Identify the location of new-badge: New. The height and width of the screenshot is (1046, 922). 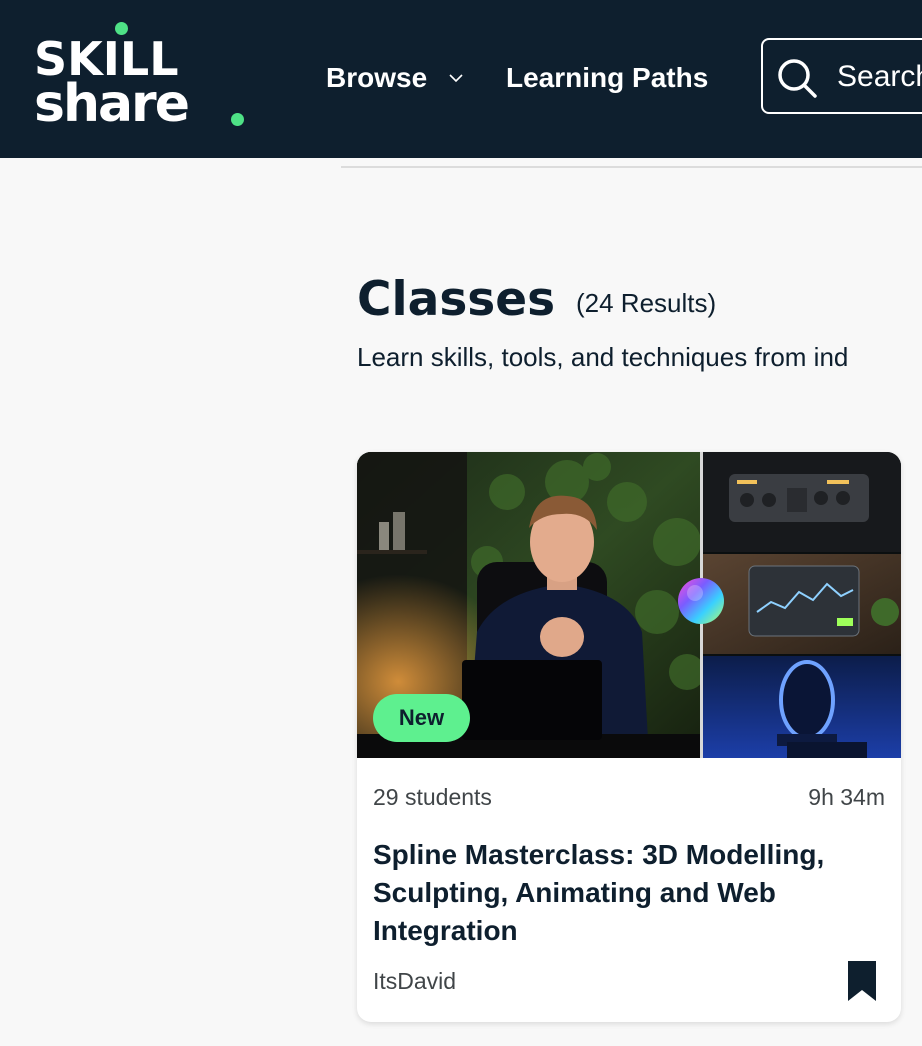
(421, 718).